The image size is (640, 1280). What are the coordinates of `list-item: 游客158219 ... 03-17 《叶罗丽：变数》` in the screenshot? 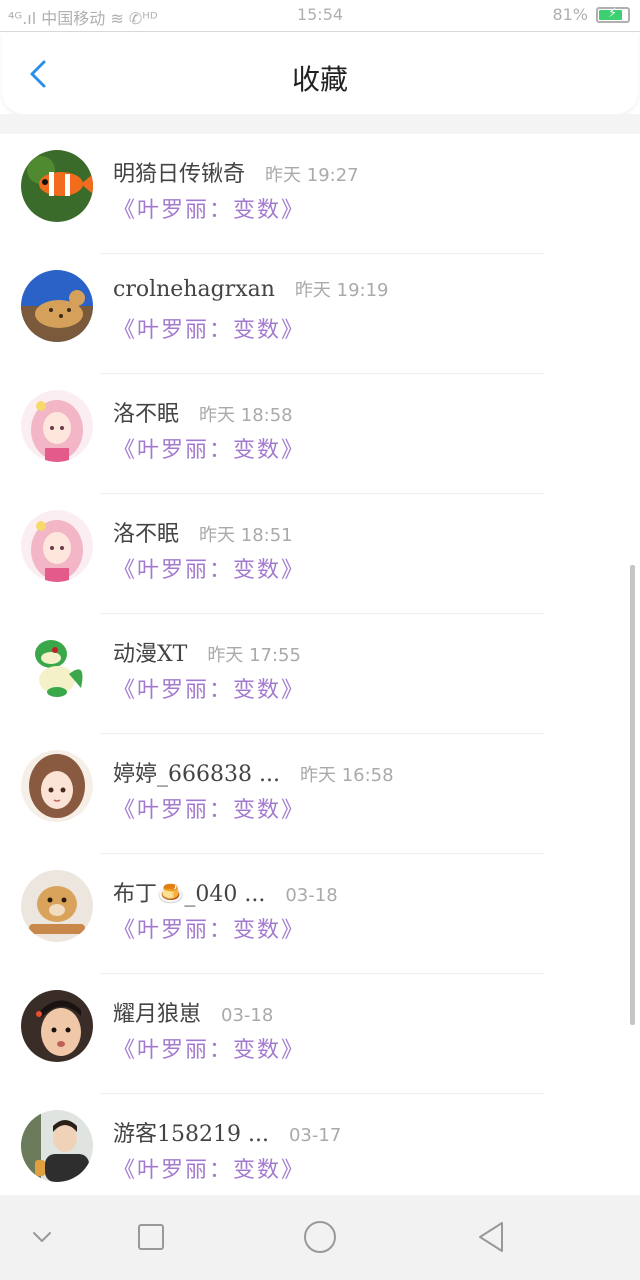 It's located at (320, 1144).